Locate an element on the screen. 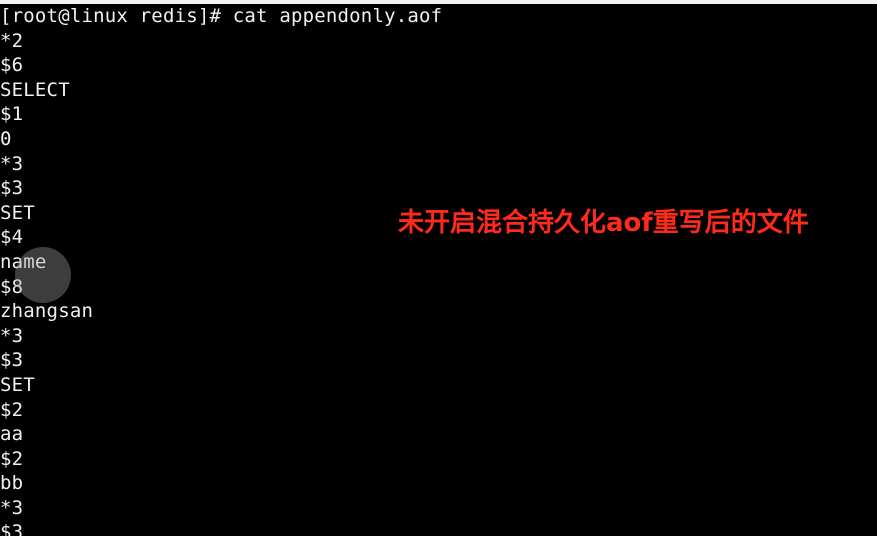 The height and width of the screenshot is (536, 877). shell-command: cat appendonly.aof is located at coordinates (337, 16).